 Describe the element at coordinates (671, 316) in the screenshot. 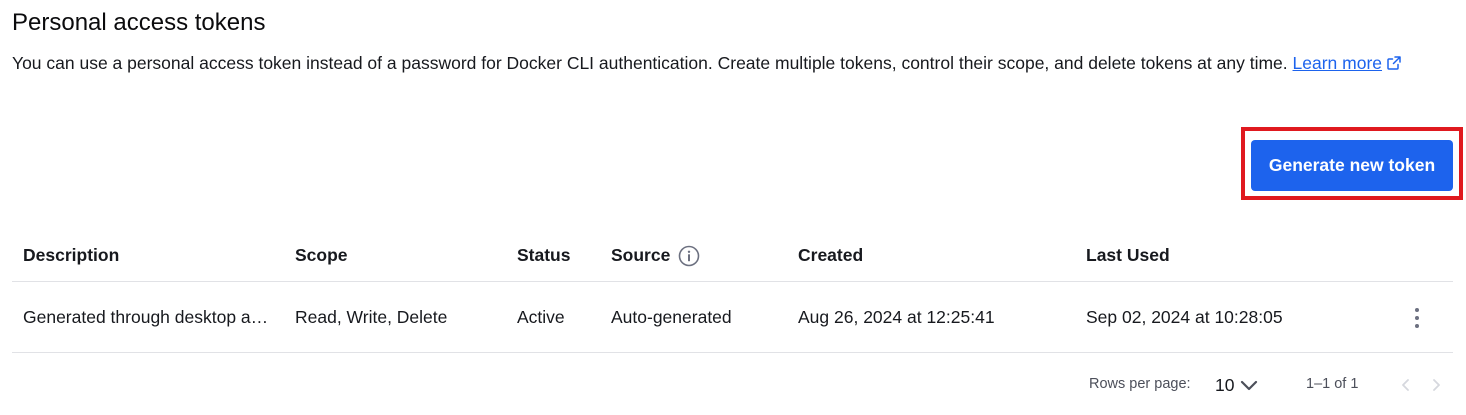

I see `cell-source: Auto-generated` at that location.